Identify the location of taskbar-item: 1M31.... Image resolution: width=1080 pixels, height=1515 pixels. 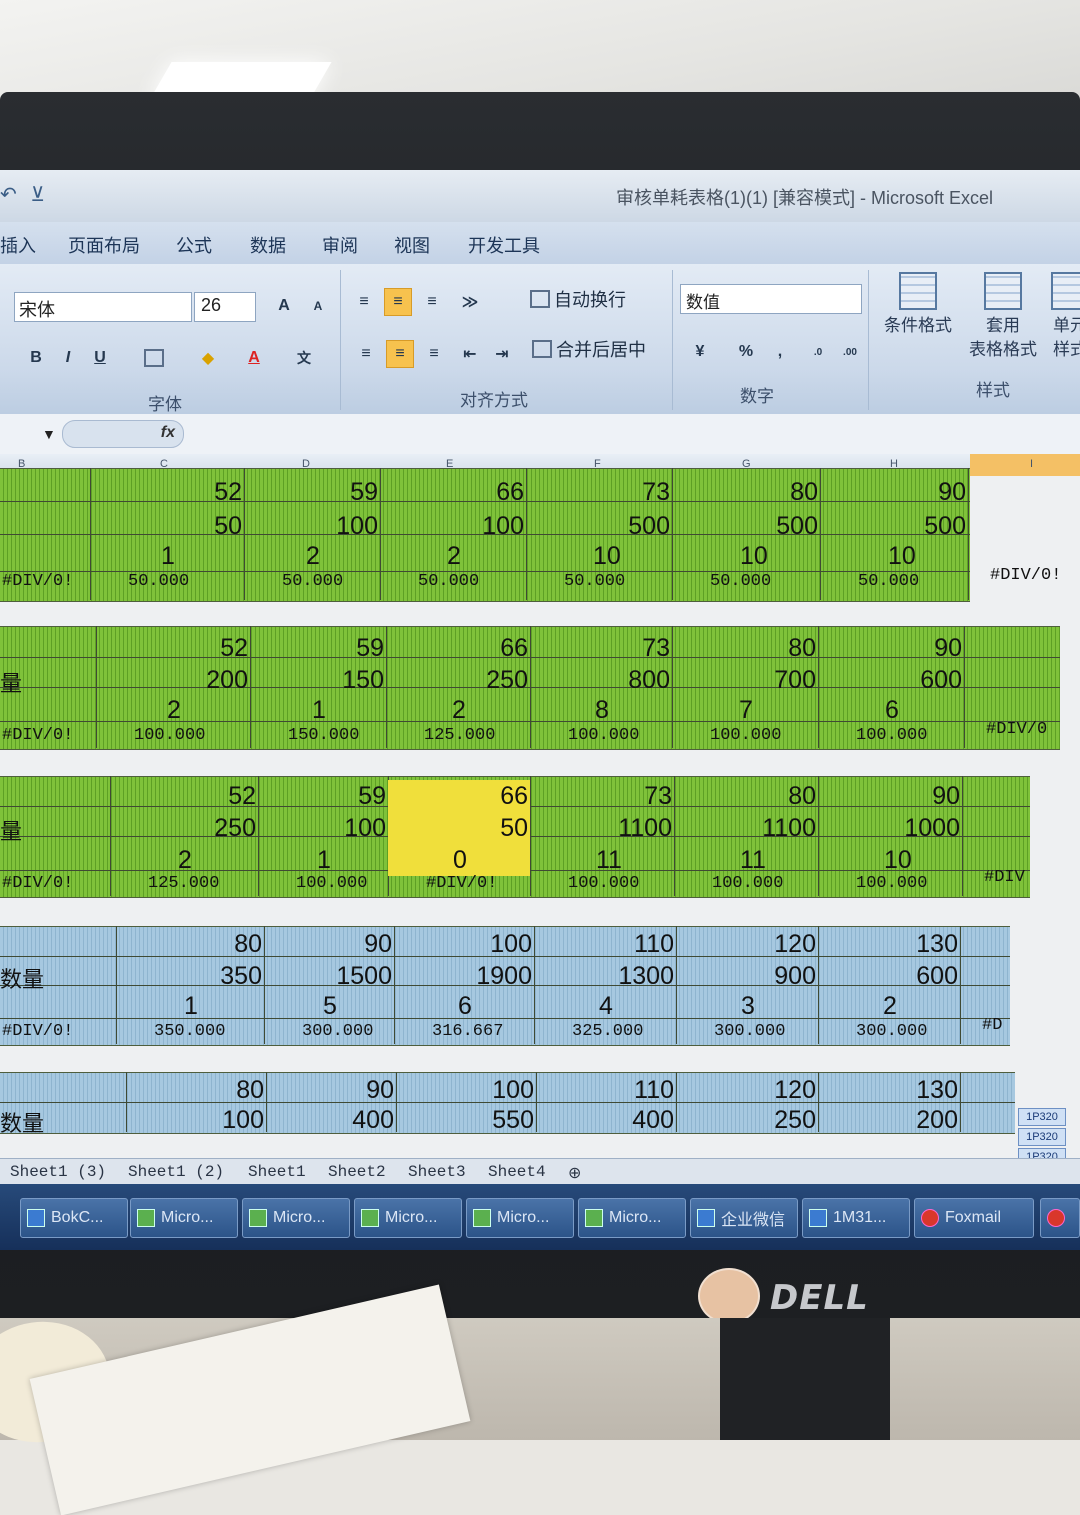
(856, 1218).